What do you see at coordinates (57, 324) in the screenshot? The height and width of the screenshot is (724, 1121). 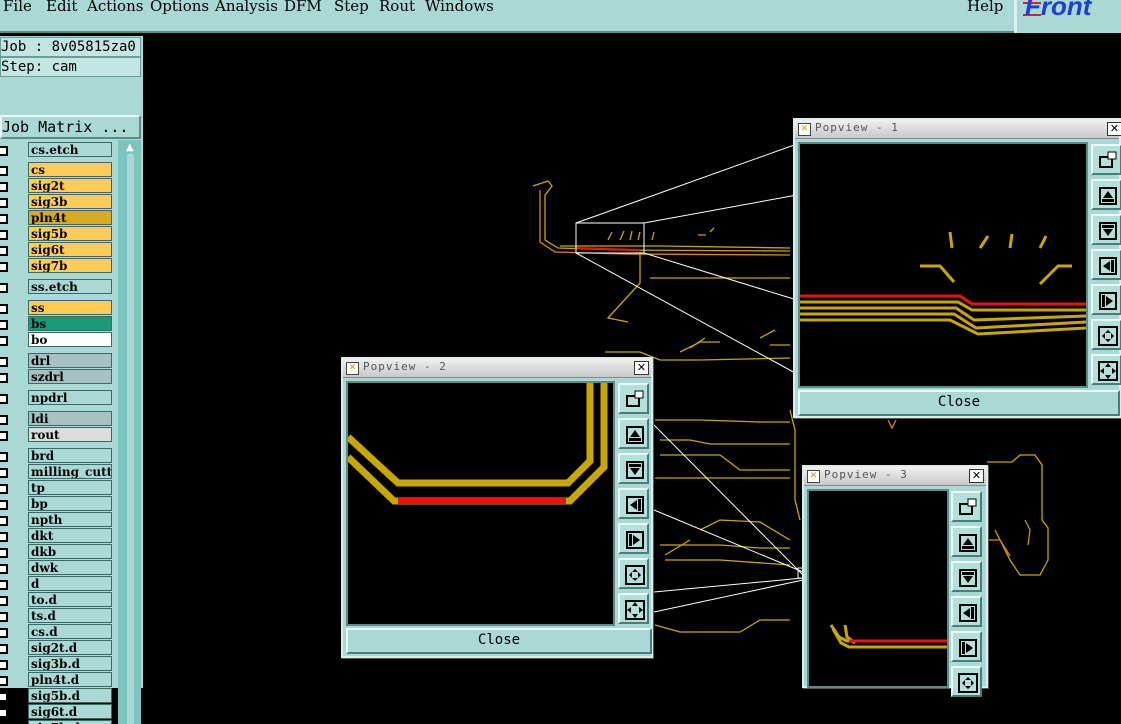 I see `layer-row-bs: bs` at bounding box center [57, 324].